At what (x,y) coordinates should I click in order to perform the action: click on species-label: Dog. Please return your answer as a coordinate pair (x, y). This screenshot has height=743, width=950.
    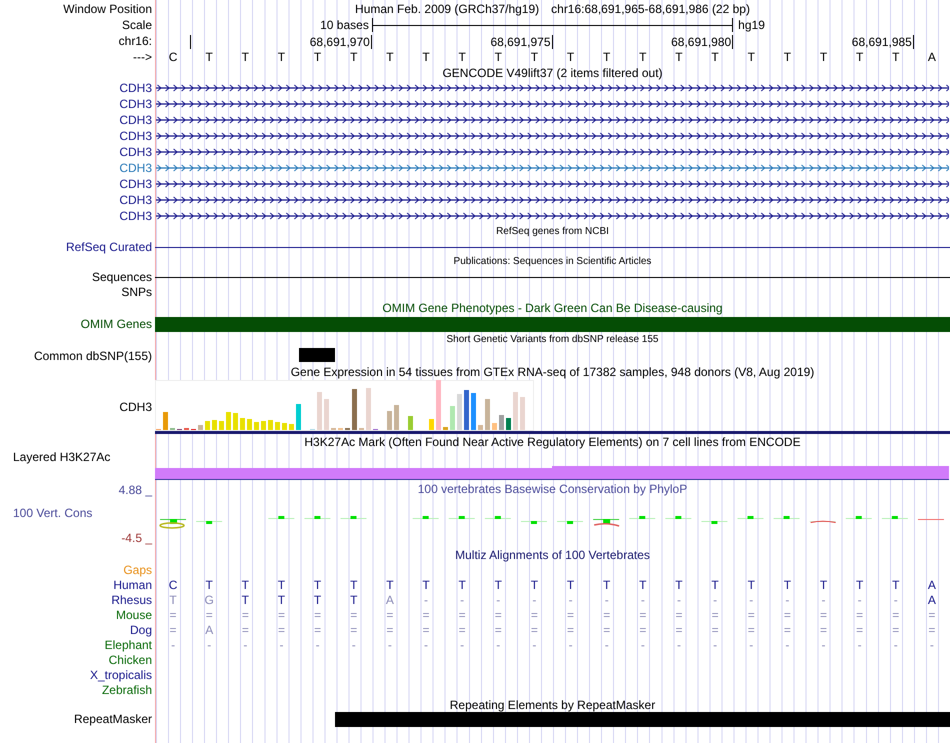
    Looking at the image, I should click on (141, 629).